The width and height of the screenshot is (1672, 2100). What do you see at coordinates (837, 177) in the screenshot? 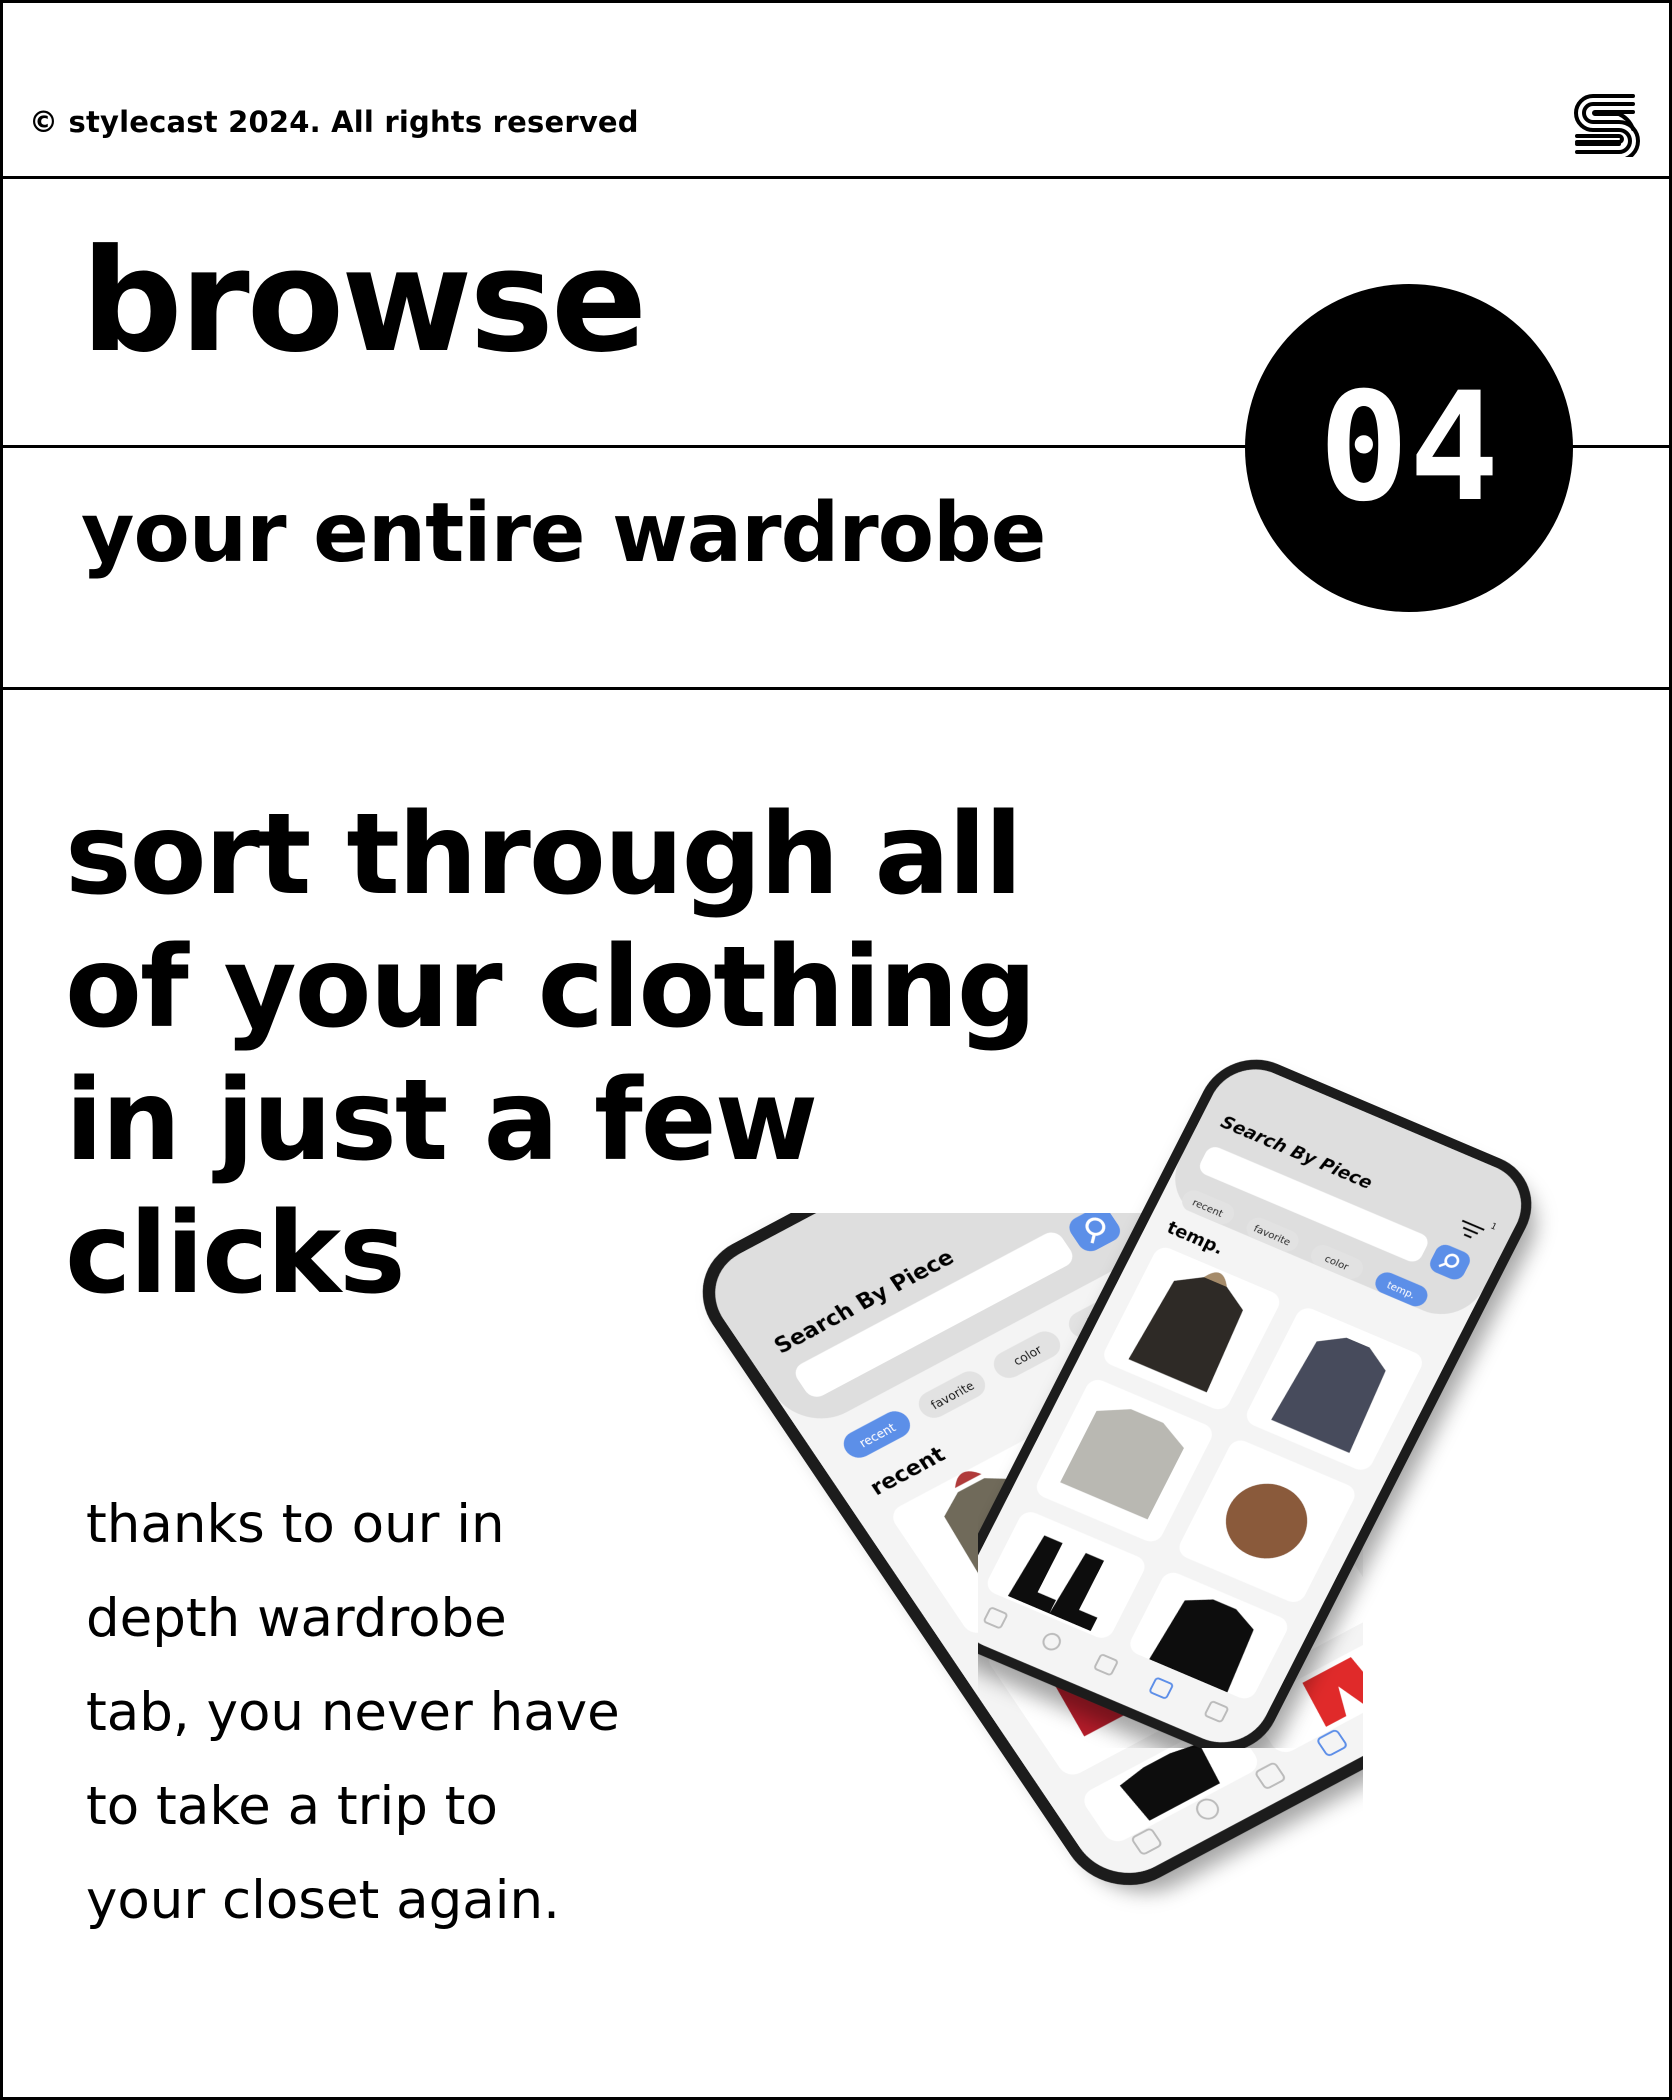
I see `divider-top` at bounding box center [837, 177].